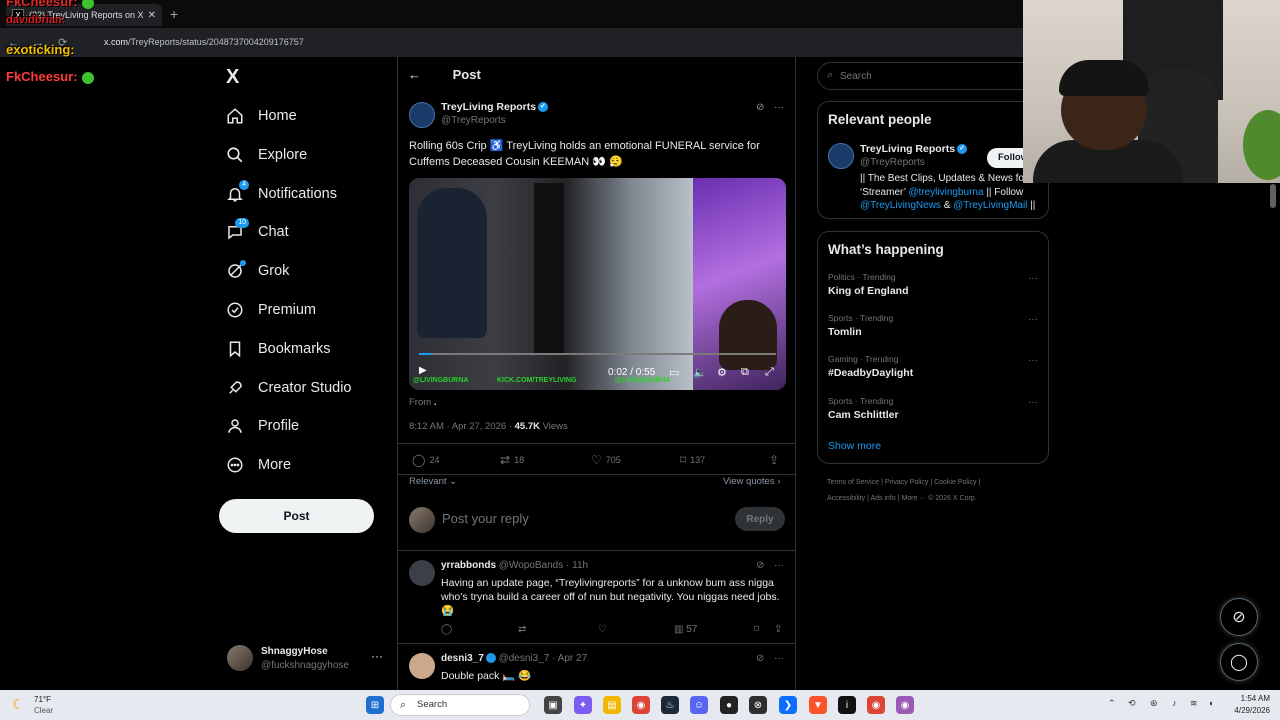 The width and height of the screenshot is (1280, 720). I want to click on close-tab-icon: ✕, so click(152, 15).